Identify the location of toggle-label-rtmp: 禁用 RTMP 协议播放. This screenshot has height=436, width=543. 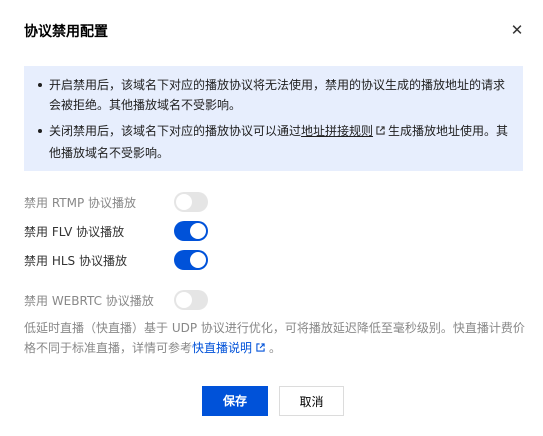
(80, 202).